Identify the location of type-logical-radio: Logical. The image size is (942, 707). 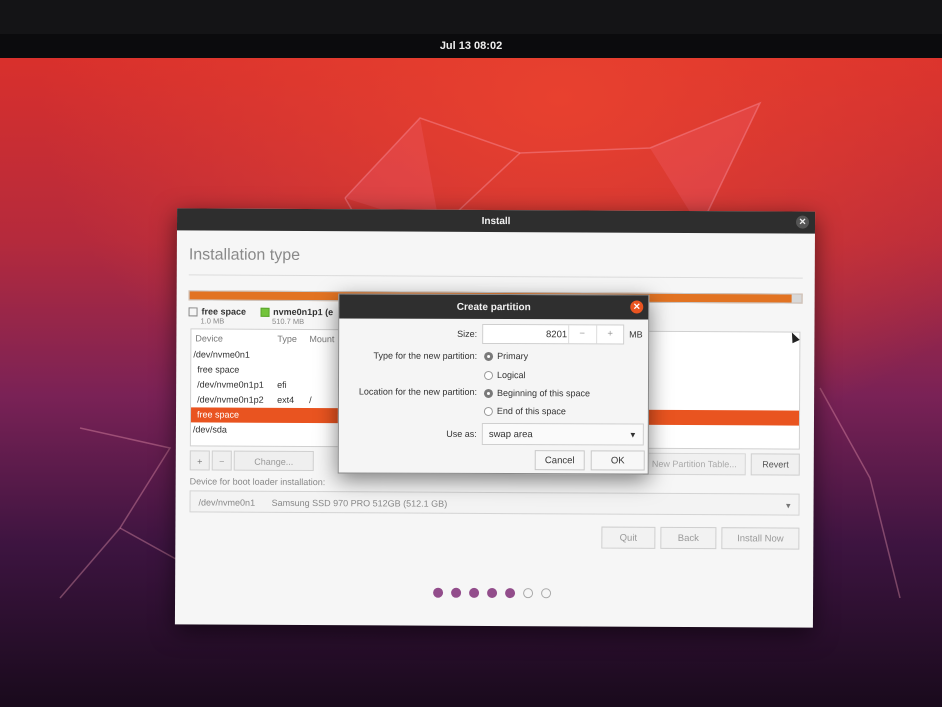
(505, 375).